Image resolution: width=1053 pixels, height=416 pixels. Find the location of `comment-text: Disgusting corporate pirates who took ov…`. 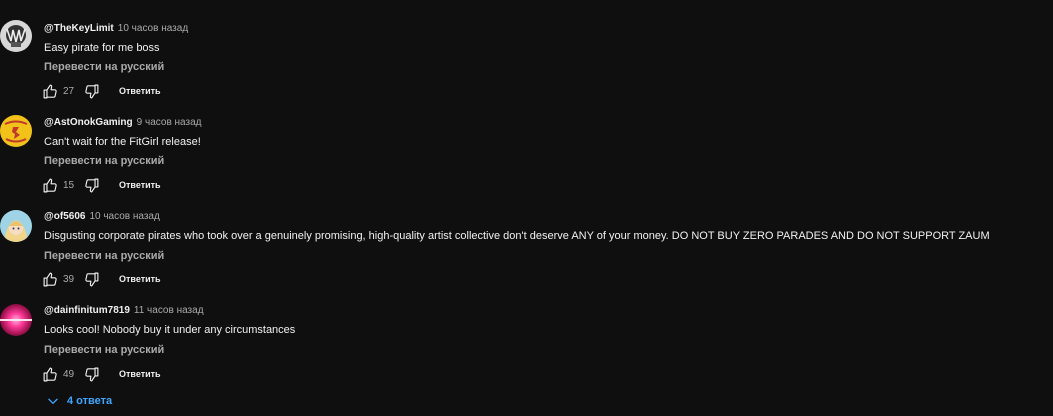

comment-text: Disgusting corporate pirates who took ov… is located at coordinates (517, 236).